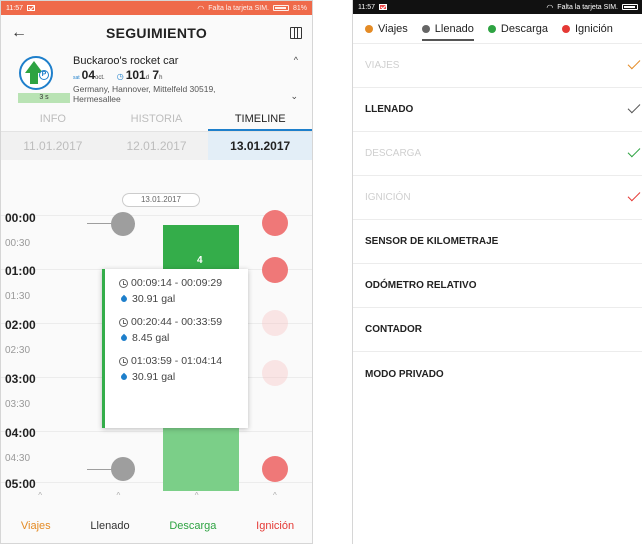  What do you see at coordinates (20, 484) in the screenshot?
I see `time-label: 05:00` at bounding box center [20, 484].